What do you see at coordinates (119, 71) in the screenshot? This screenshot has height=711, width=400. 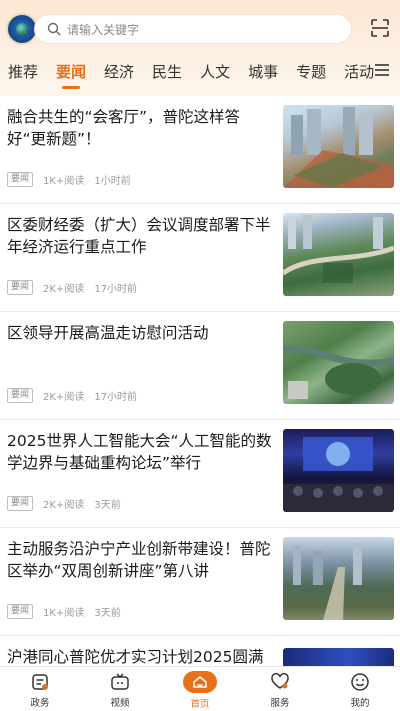 I see `tab-economy: 经济` at bounding box center [119, 71].